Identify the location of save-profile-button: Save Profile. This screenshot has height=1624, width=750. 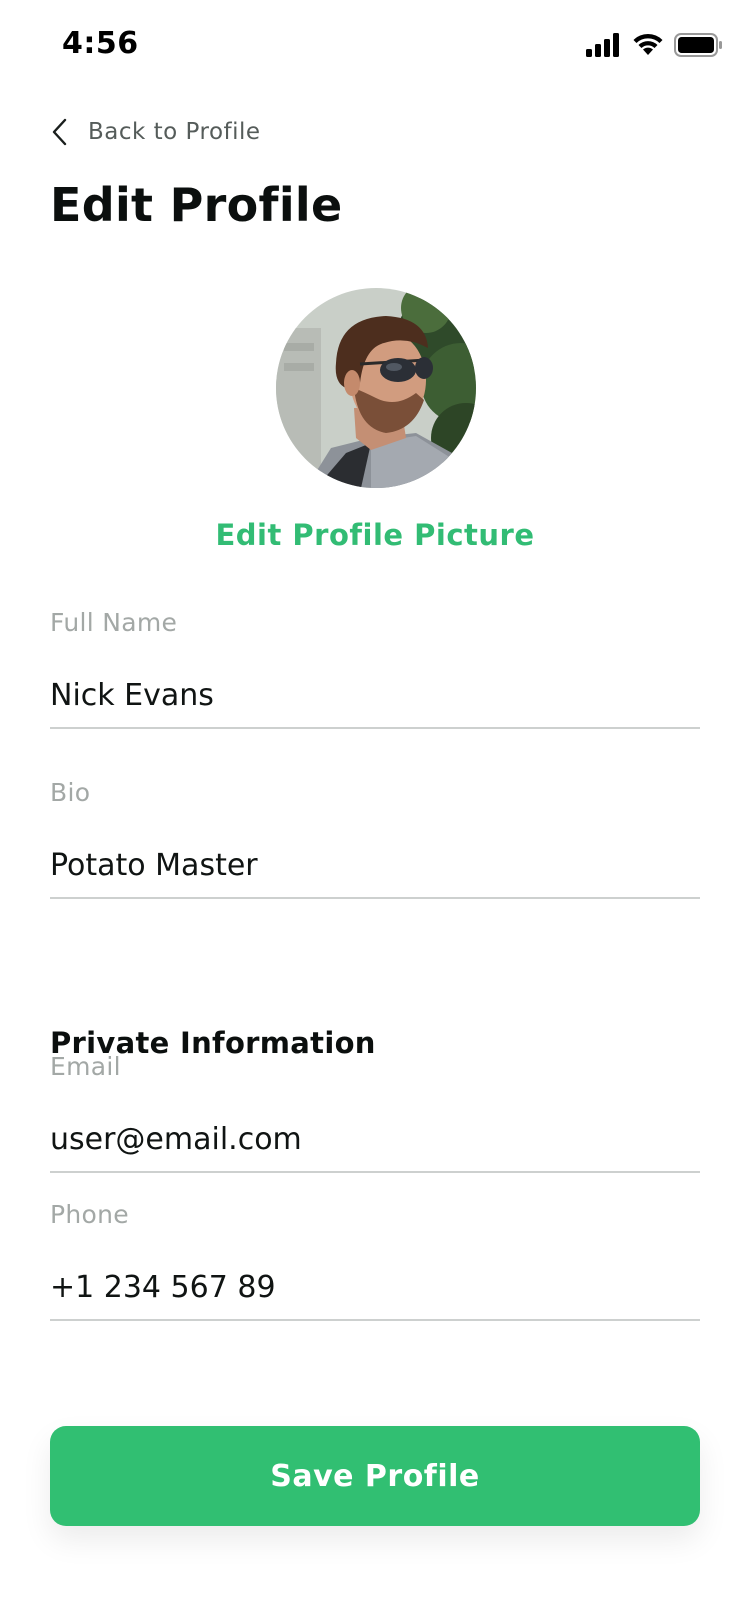
(375, 1476).